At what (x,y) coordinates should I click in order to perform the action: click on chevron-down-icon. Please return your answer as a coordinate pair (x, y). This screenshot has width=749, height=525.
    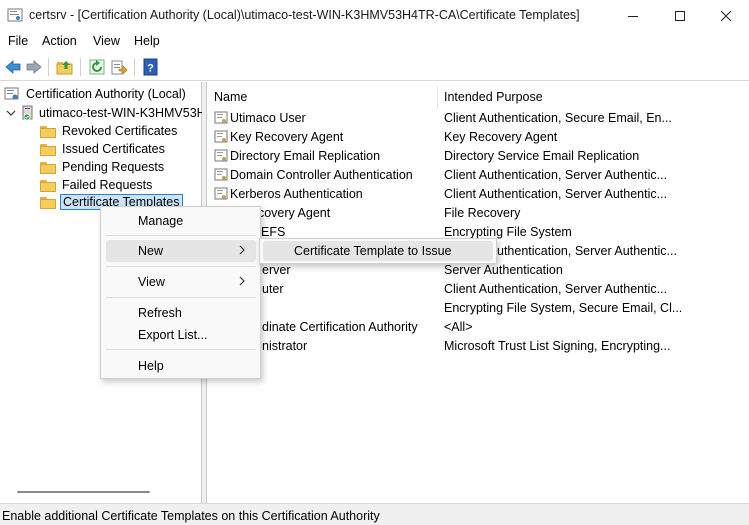
    Looking at the image, I should click on (11, 113).